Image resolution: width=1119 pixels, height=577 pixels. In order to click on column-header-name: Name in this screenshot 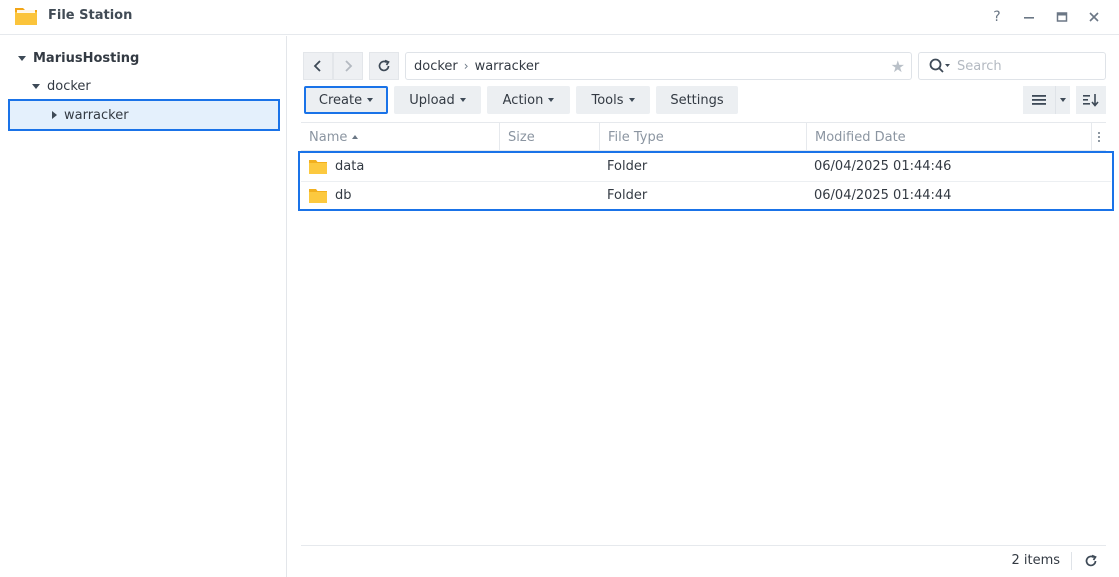, I will do `click(400, 137)`.